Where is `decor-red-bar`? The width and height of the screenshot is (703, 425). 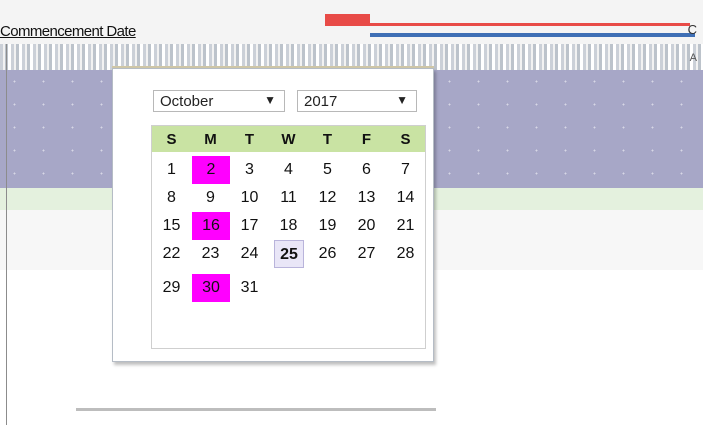 decor-red-bar is located at coordinates (347, 20).